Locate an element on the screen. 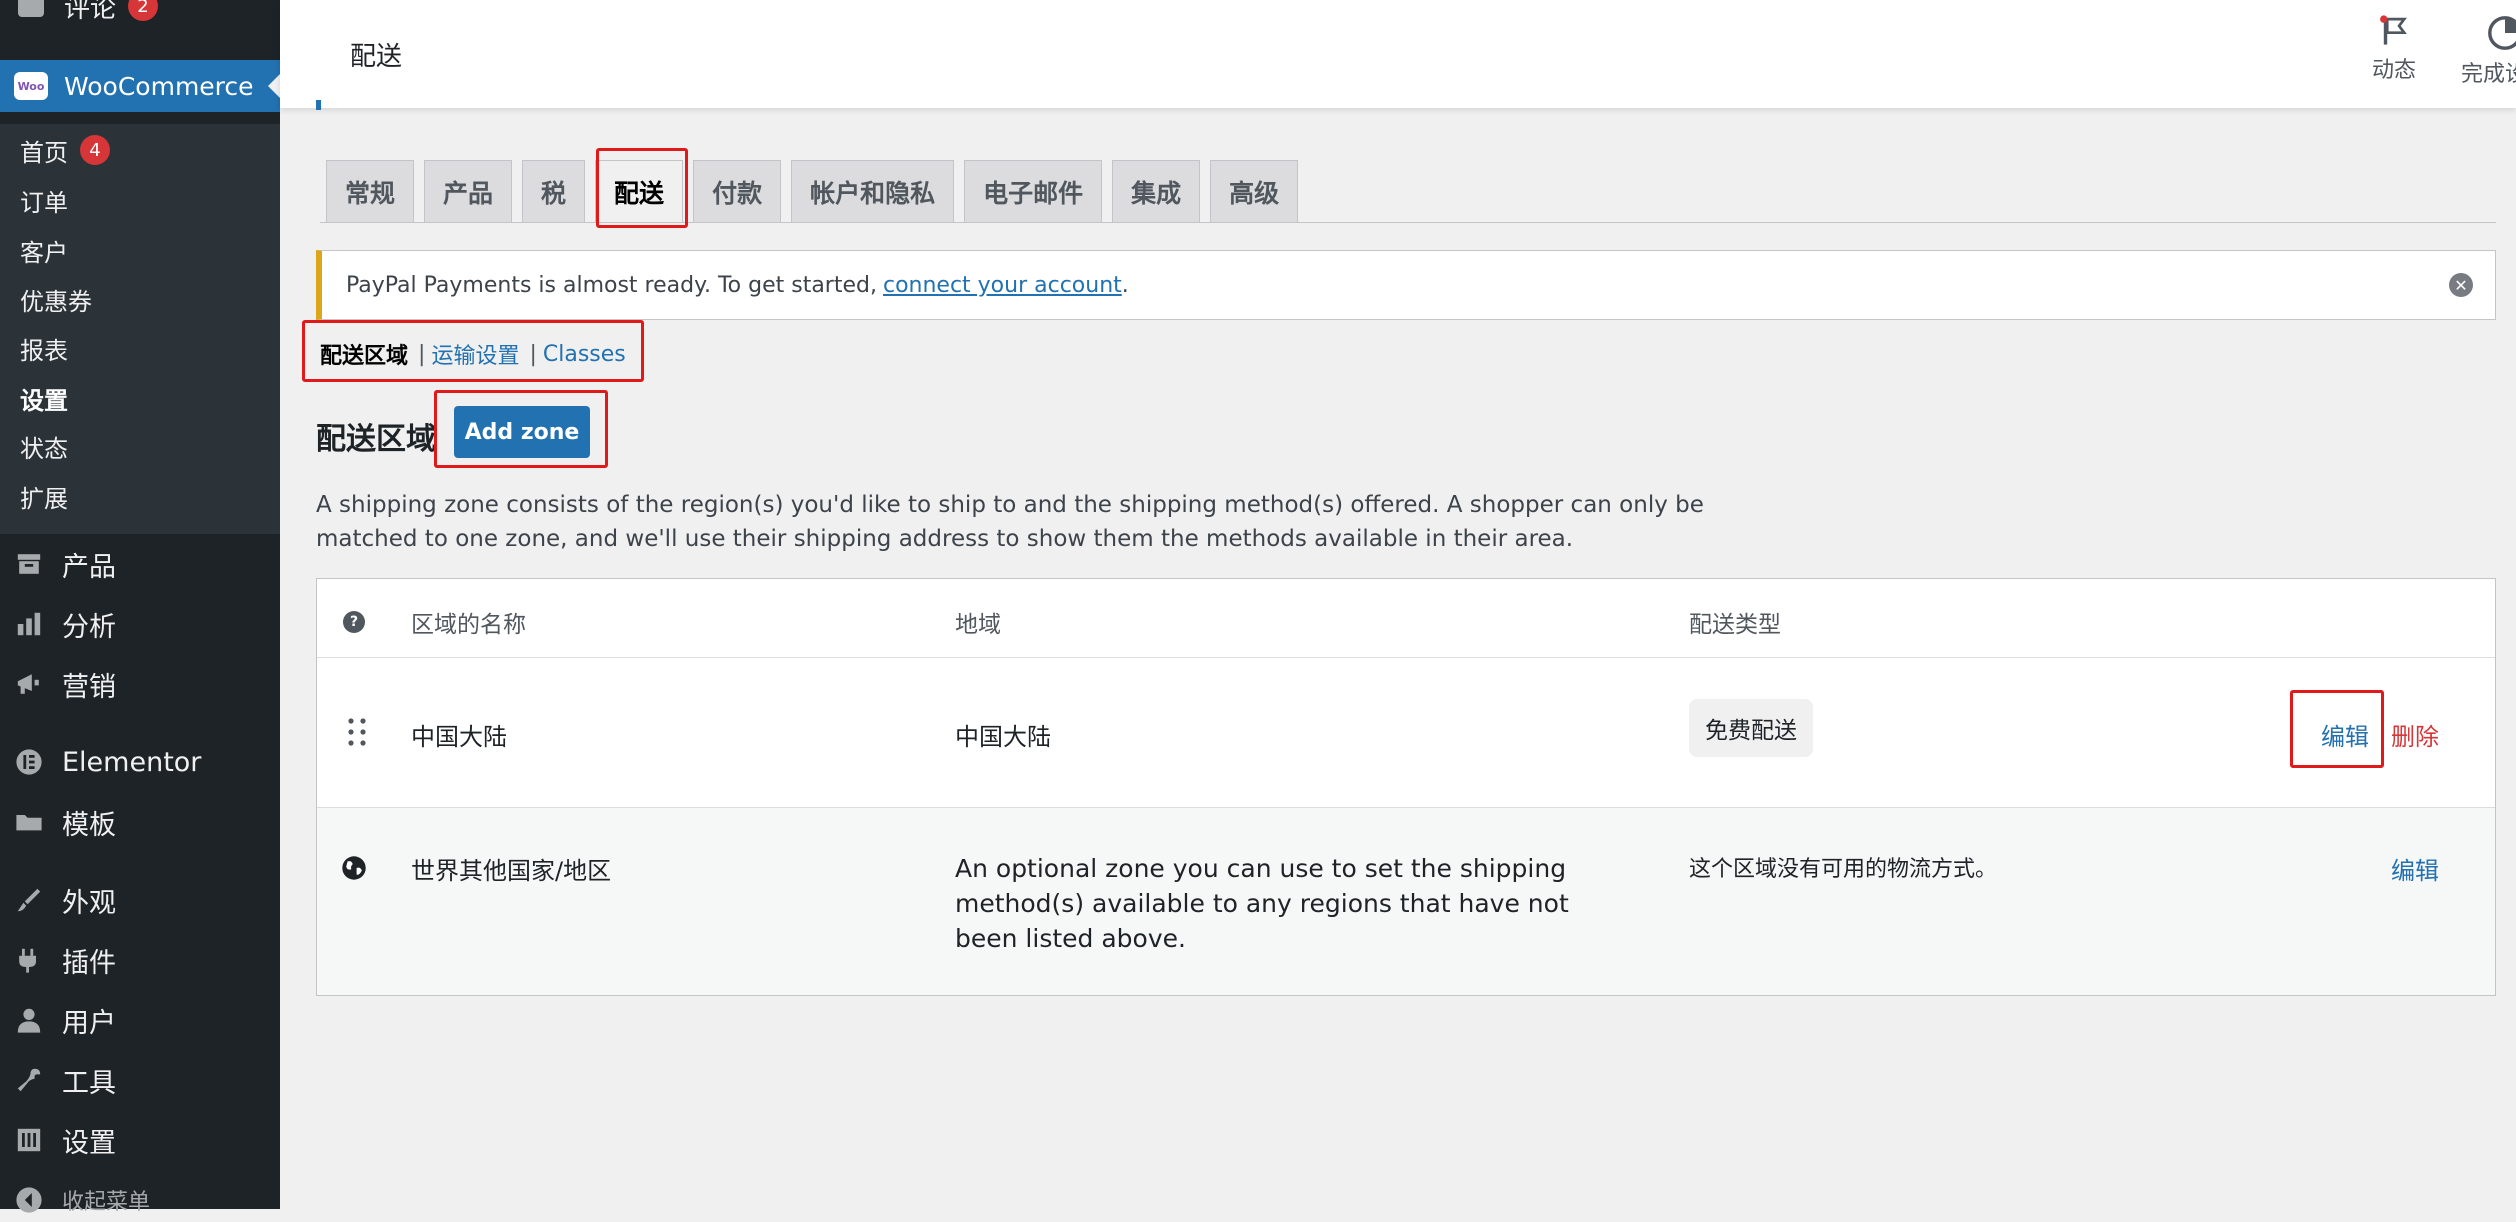  sidebar-item-label: WooCommerce is located at coordinates (159, 86).